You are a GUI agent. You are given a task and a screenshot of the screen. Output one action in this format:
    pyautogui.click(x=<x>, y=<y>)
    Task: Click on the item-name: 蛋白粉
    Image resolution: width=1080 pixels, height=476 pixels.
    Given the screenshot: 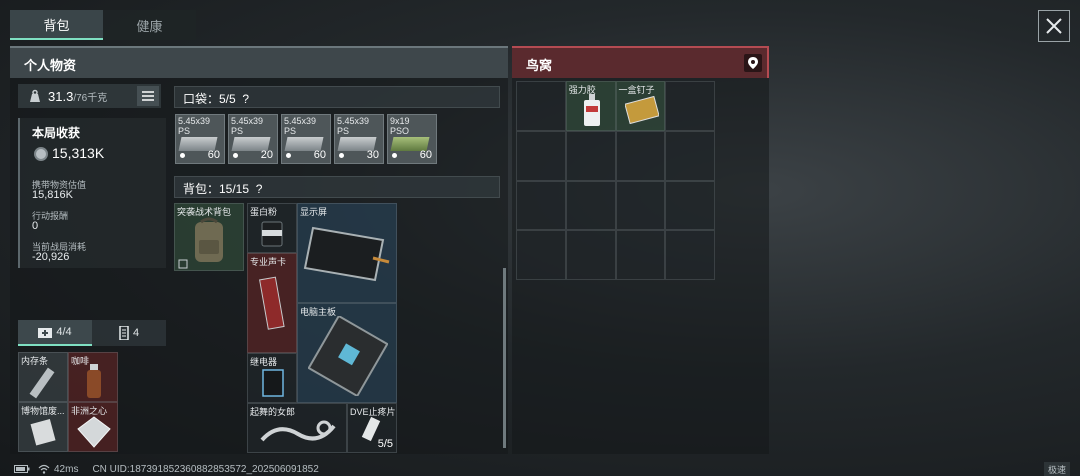 What is the action you would take?
    pyautogui.click(x=264, y=212)
    